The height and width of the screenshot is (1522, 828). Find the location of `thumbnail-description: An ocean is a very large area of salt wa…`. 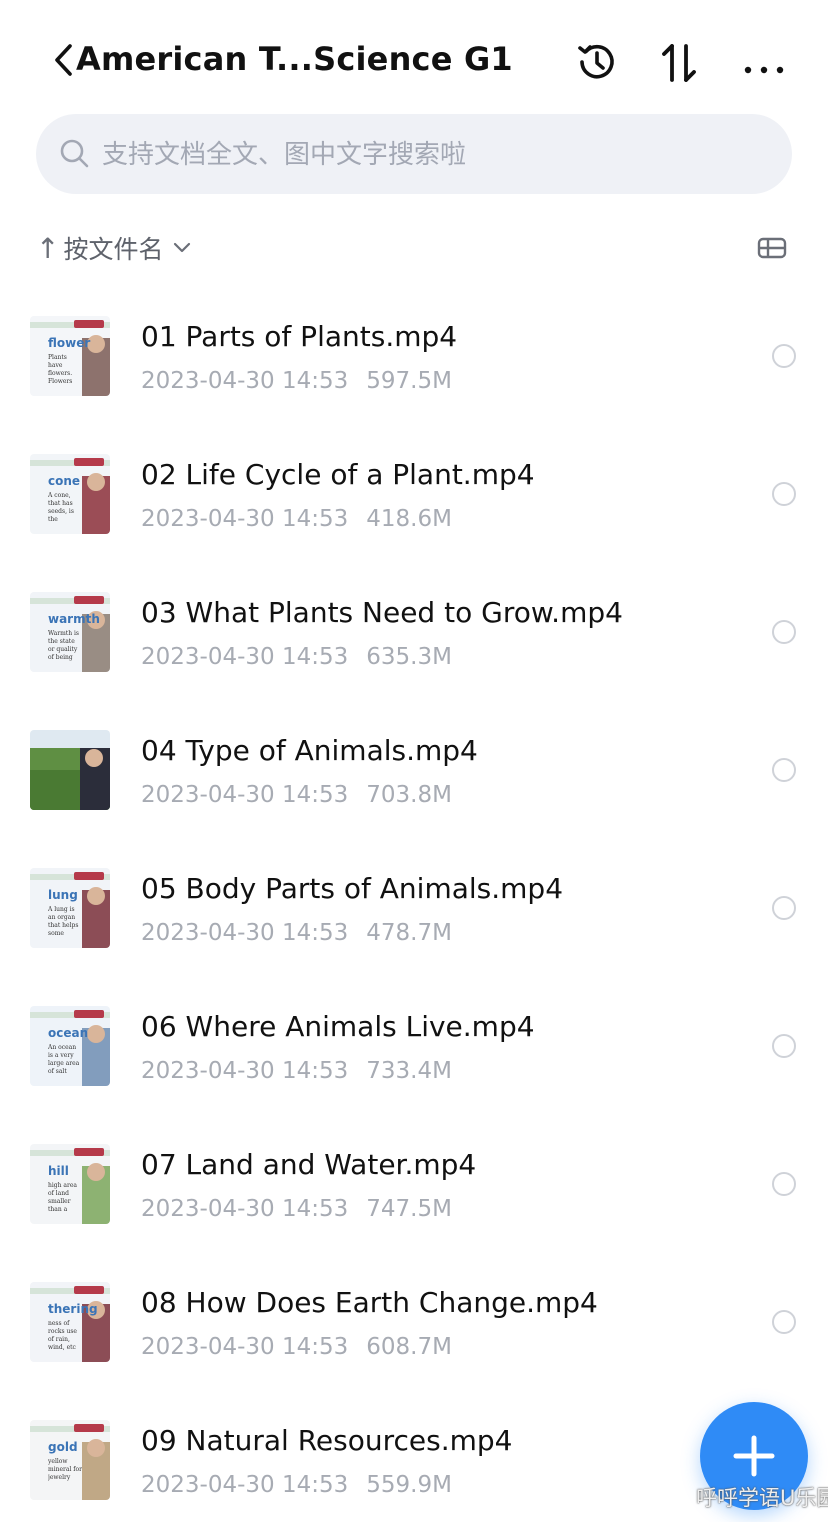

thumbnail-description: An ocean is a very large area of salt wa… is located at coordinates (64, 1059).